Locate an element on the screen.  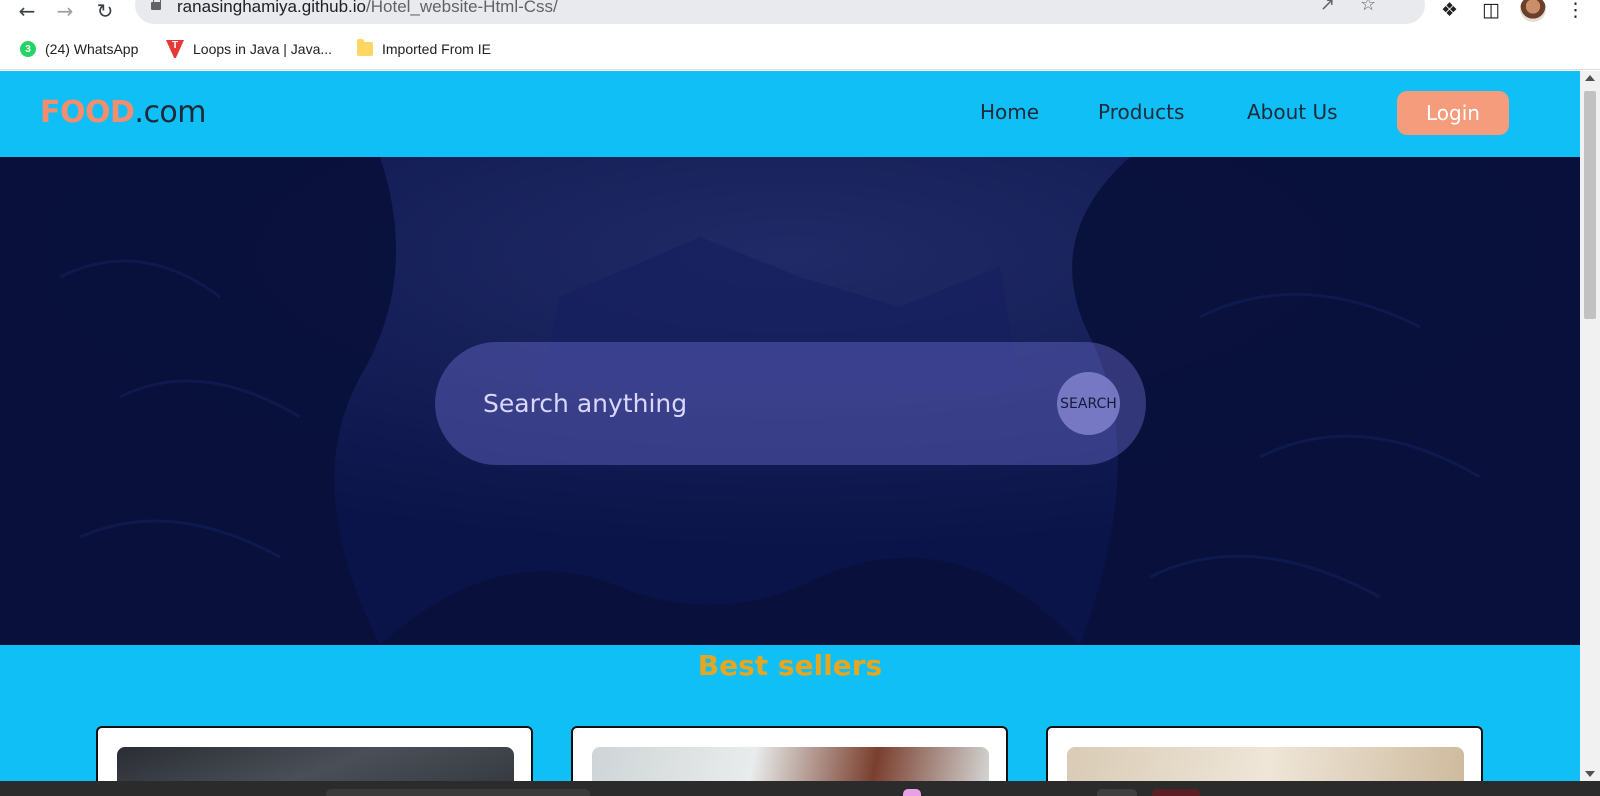
os-taskbar is located at coordinates (800, 788).